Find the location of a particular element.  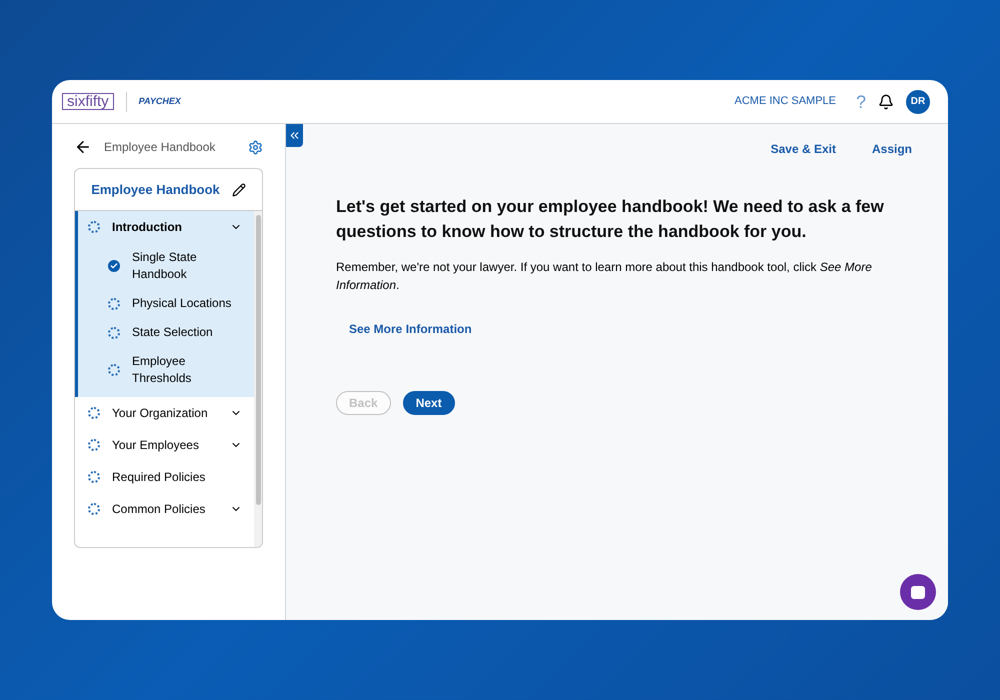

collapse-button is located at coordinates (294, 135).